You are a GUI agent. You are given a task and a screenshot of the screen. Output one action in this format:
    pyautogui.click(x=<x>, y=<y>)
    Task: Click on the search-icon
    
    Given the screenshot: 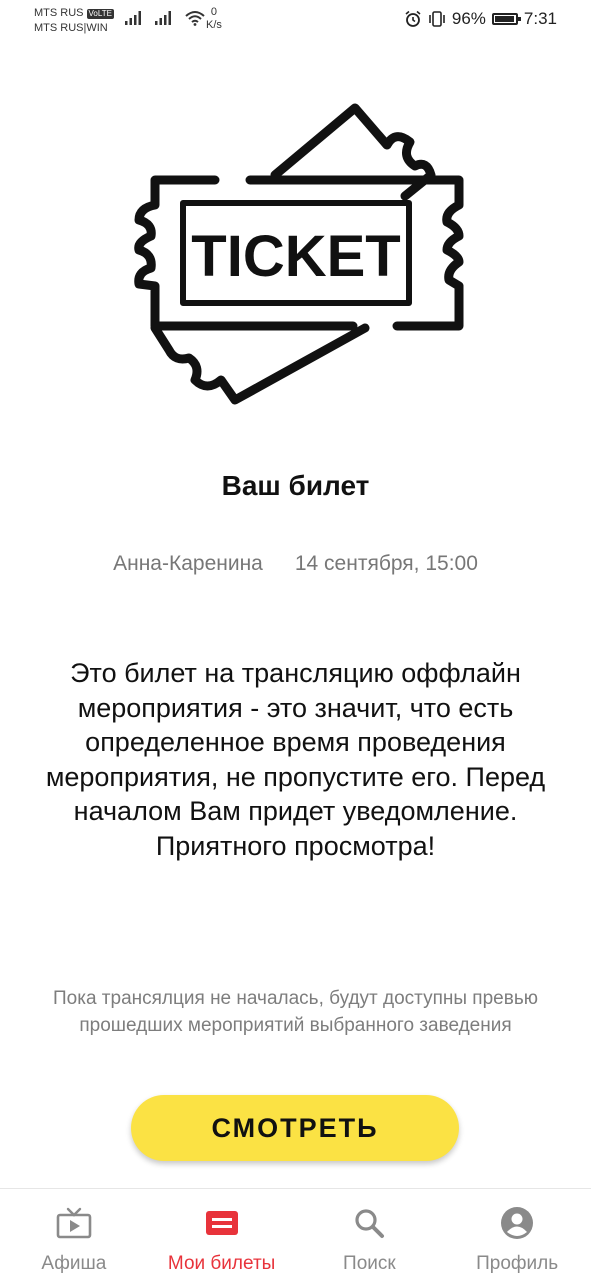 What is the action you would take?
    pyautogui.click(x=369, y=1223)
    